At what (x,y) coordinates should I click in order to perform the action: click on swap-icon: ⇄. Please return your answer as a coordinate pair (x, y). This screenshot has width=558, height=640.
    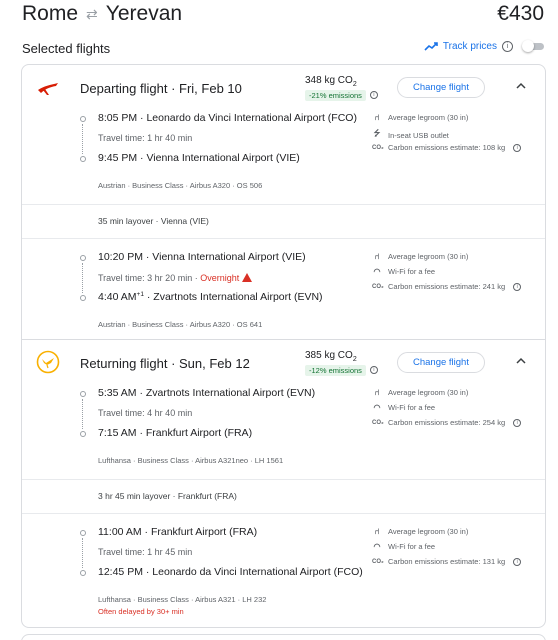
    Looking at the image, I should click on (92, 13).